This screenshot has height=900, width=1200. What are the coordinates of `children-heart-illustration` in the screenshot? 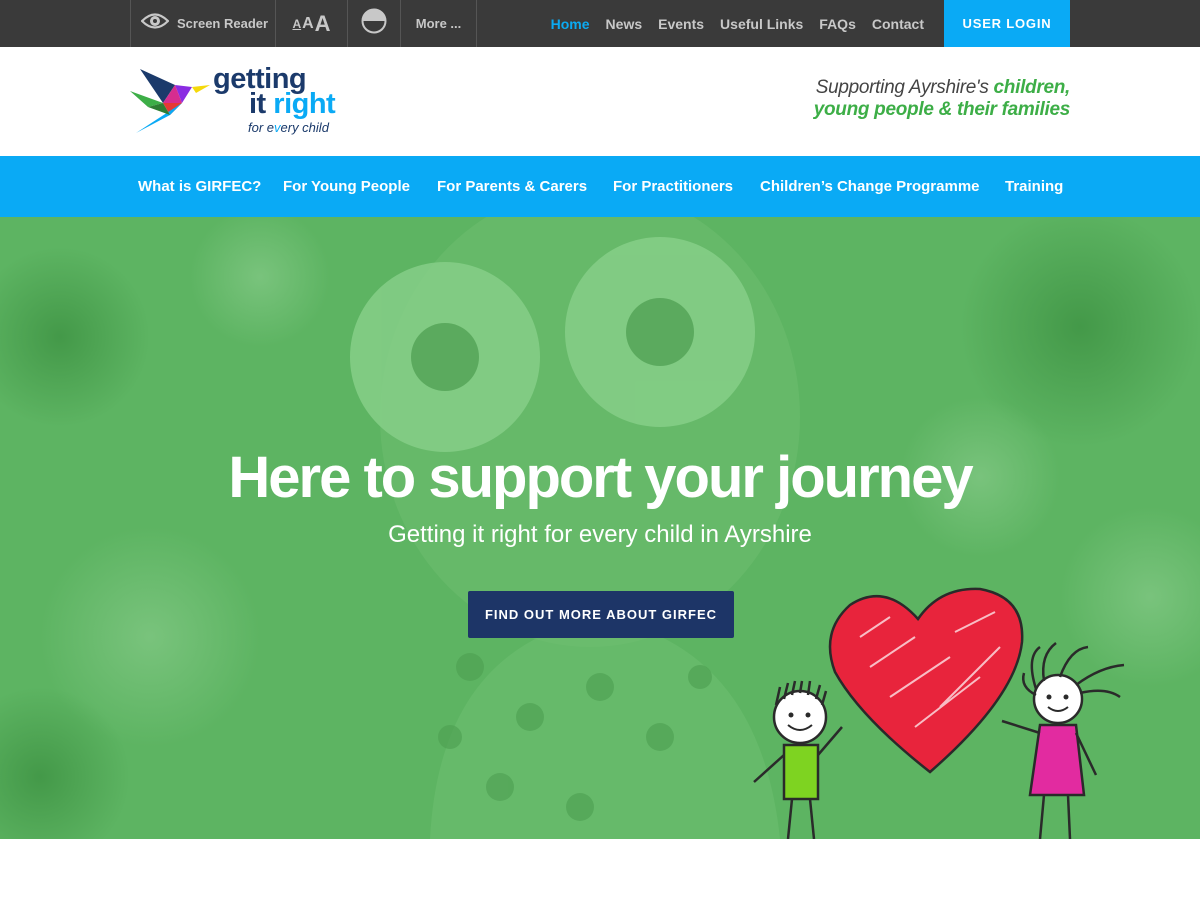 It's located at (939, 713).